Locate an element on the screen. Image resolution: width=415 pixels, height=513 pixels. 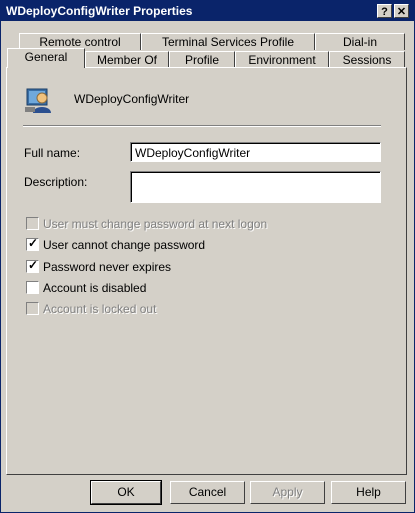
separator is located at coordinates (202, 126).